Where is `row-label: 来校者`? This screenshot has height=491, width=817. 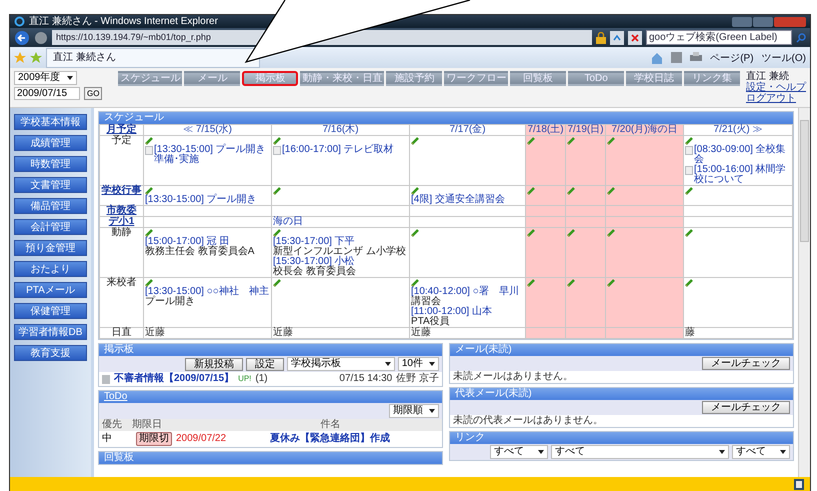 row-label: 来校者 is located at coordinates (121, 282).